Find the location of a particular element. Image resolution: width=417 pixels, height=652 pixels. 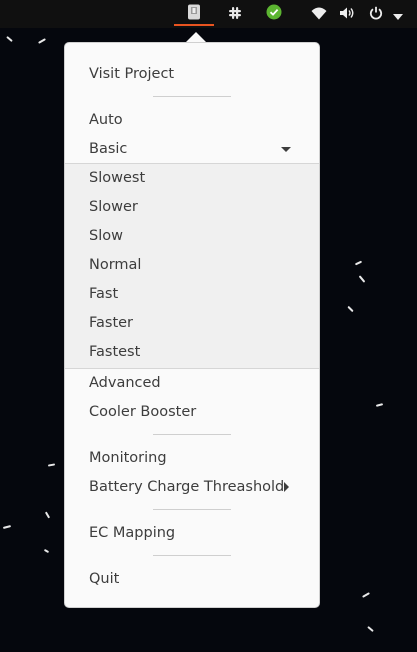

power-icon is located at coordinates (376, 14).